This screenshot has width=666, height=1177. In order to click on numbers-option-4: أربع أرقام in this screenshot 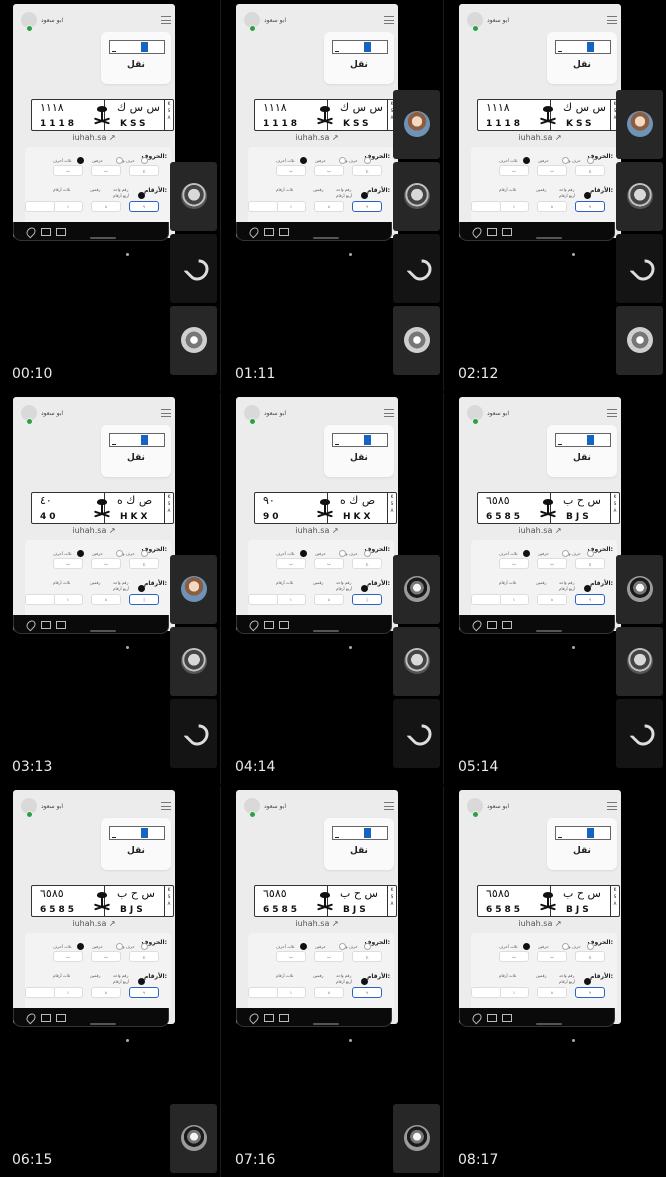, I will do `click(567, 981)`.